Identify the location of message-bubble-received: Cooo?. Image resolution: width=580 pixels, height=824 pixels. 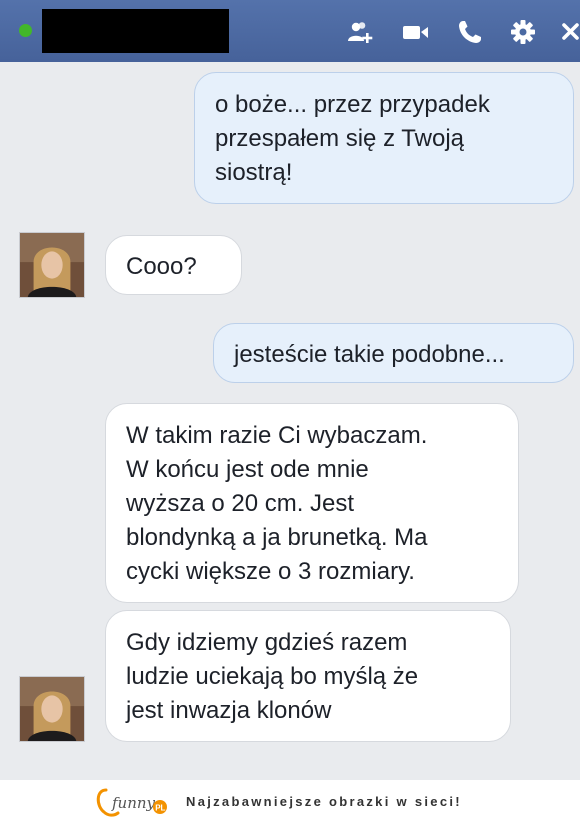
(173, 265).